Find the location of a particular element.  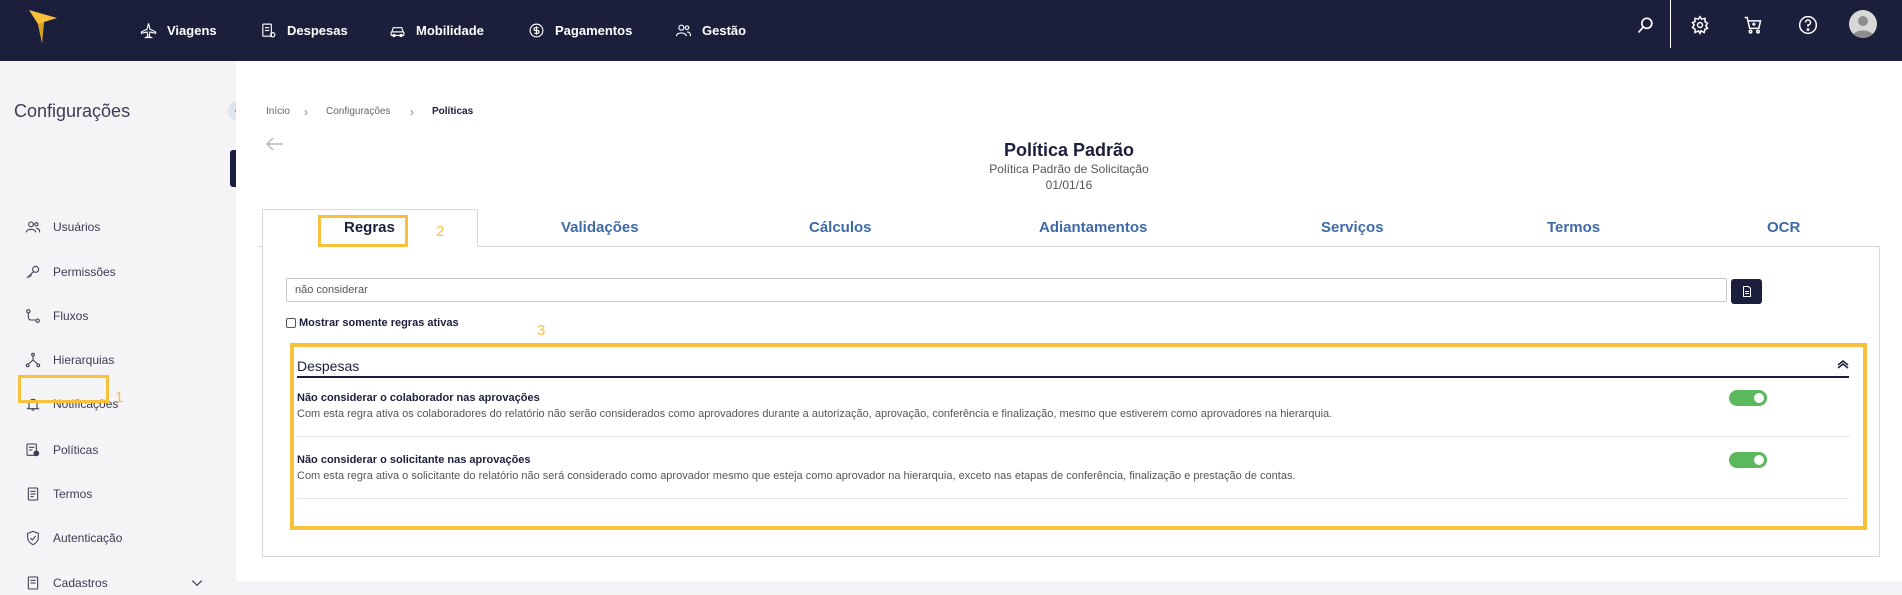

annotation-number-2: 2 is located at coordinates (440, 231).